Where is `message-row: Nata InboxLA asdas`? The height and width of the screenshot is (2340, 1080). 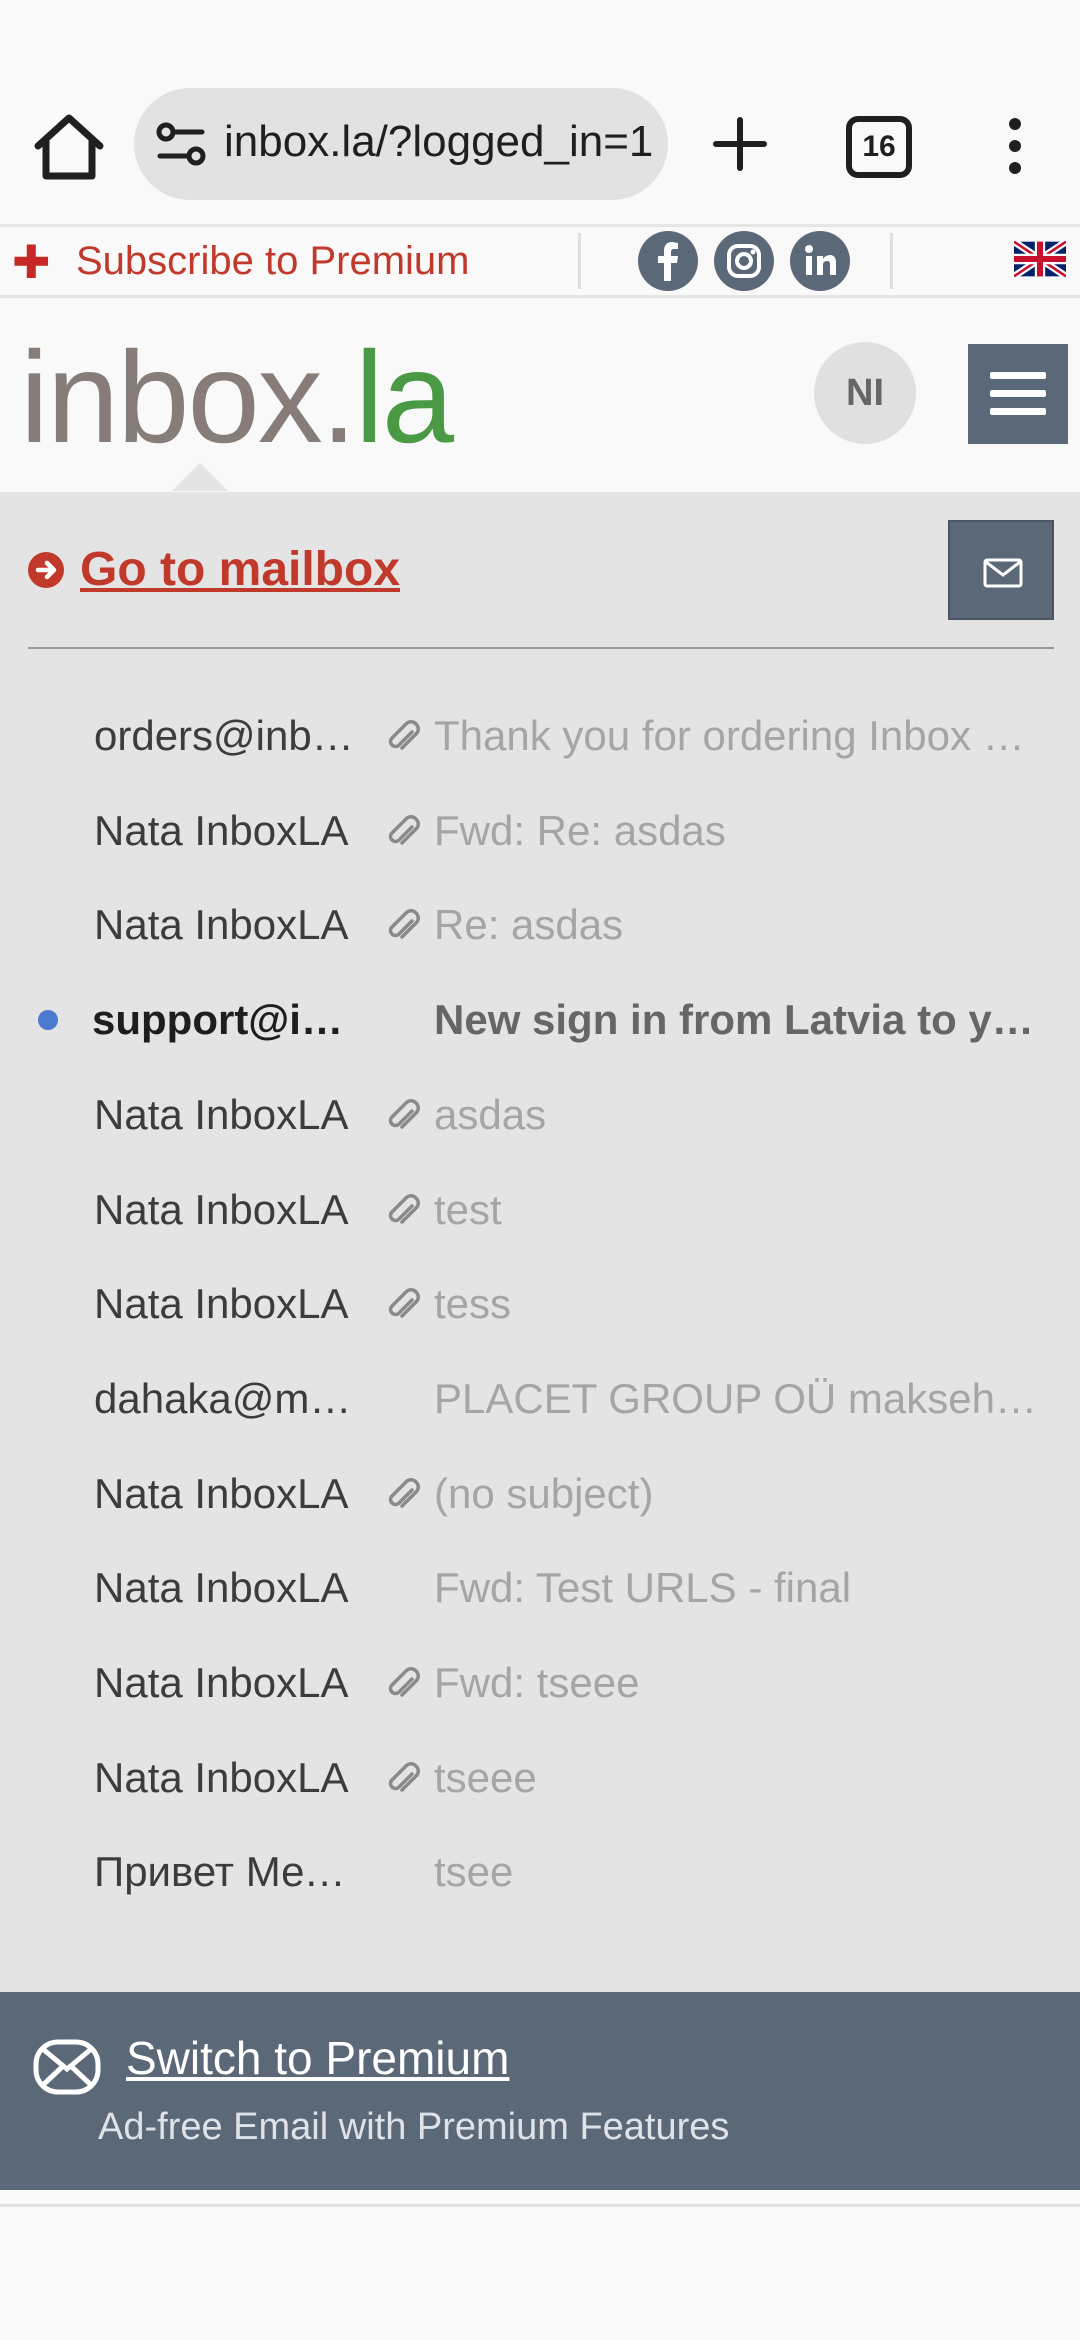 message-row: Nata InboxLA asdas is located at coordinates (540, 1114).